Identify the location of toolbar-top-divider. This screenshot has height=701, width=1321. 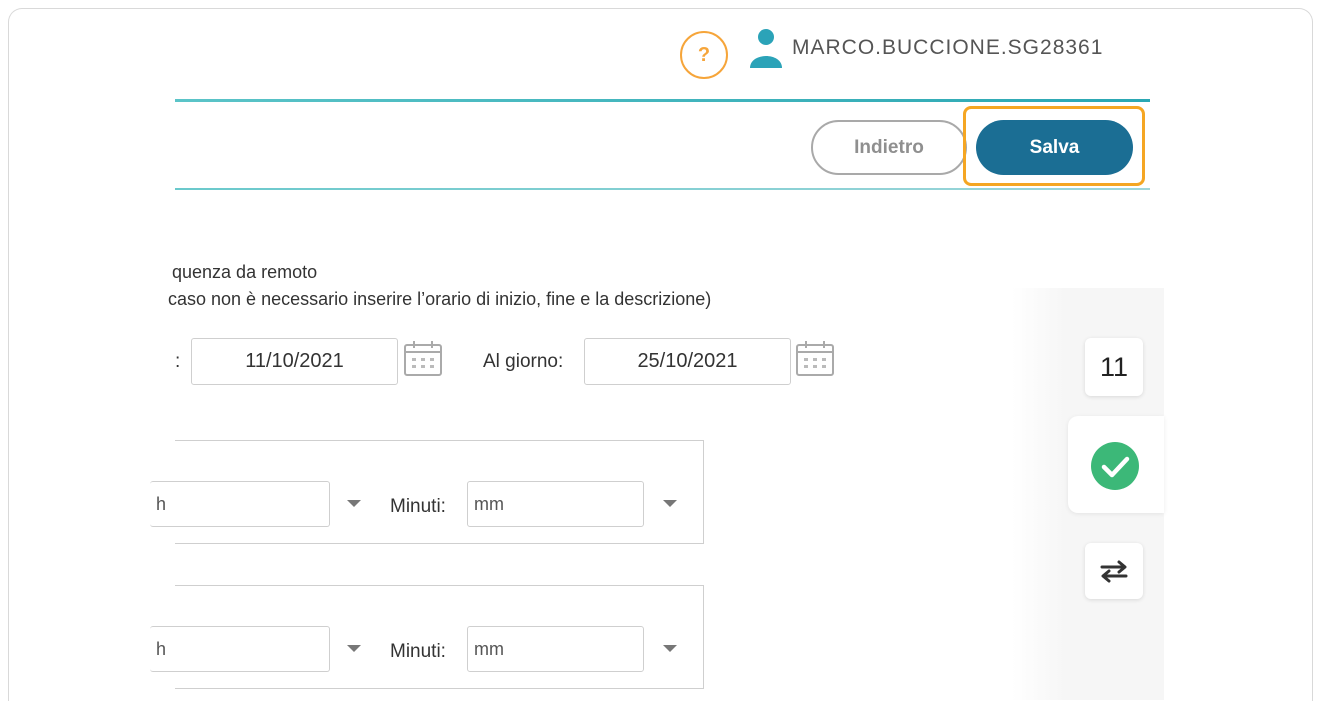
(662, 100).